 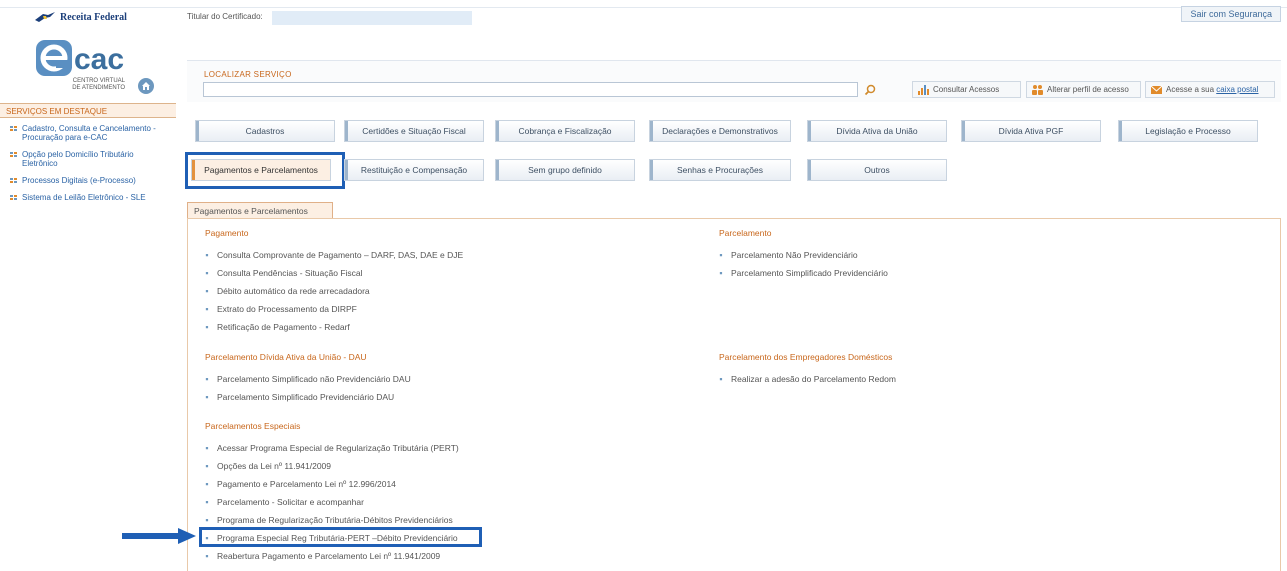 I want to click on category-certidoes: Certidões e Situação Fiscal, so click(x=414, y=131).